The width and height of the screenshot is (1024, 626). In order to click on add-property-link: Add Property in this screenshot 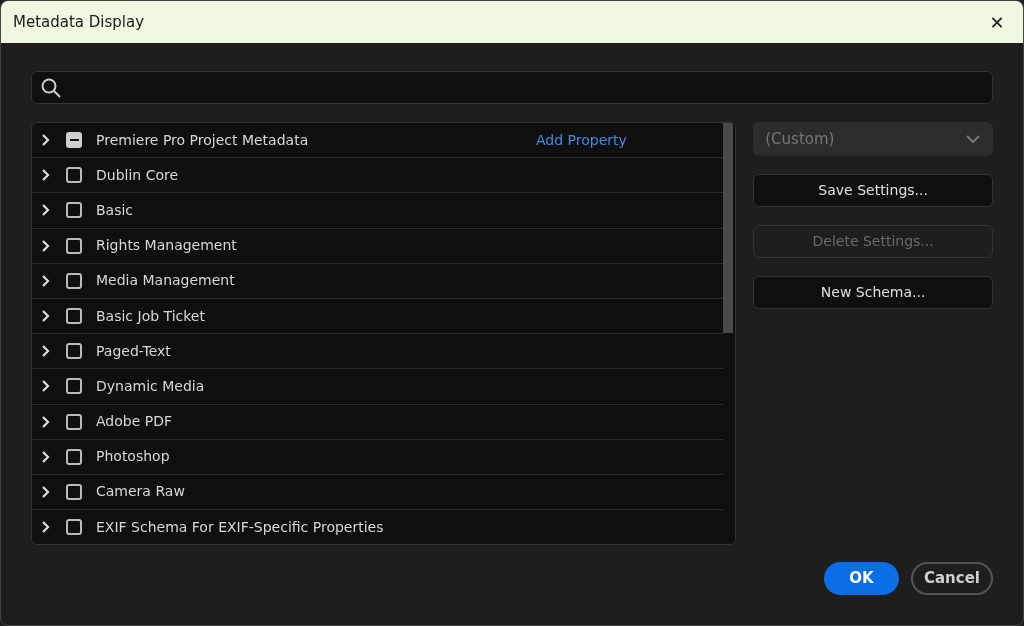, I will do `click(581, 140)`.